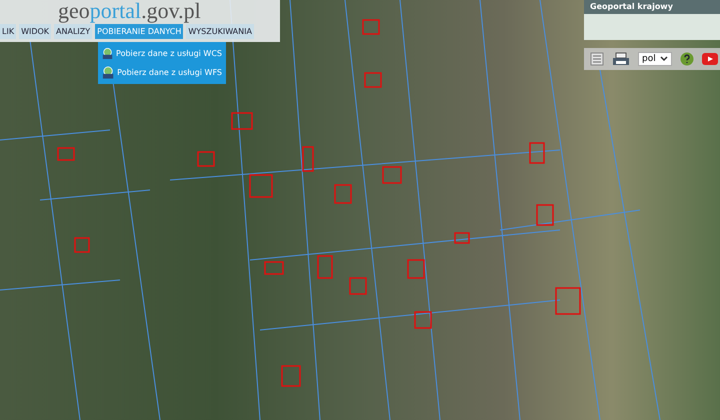 This screenshot has height=420, width=720. I want to click on video-icon, so click(710, 59).